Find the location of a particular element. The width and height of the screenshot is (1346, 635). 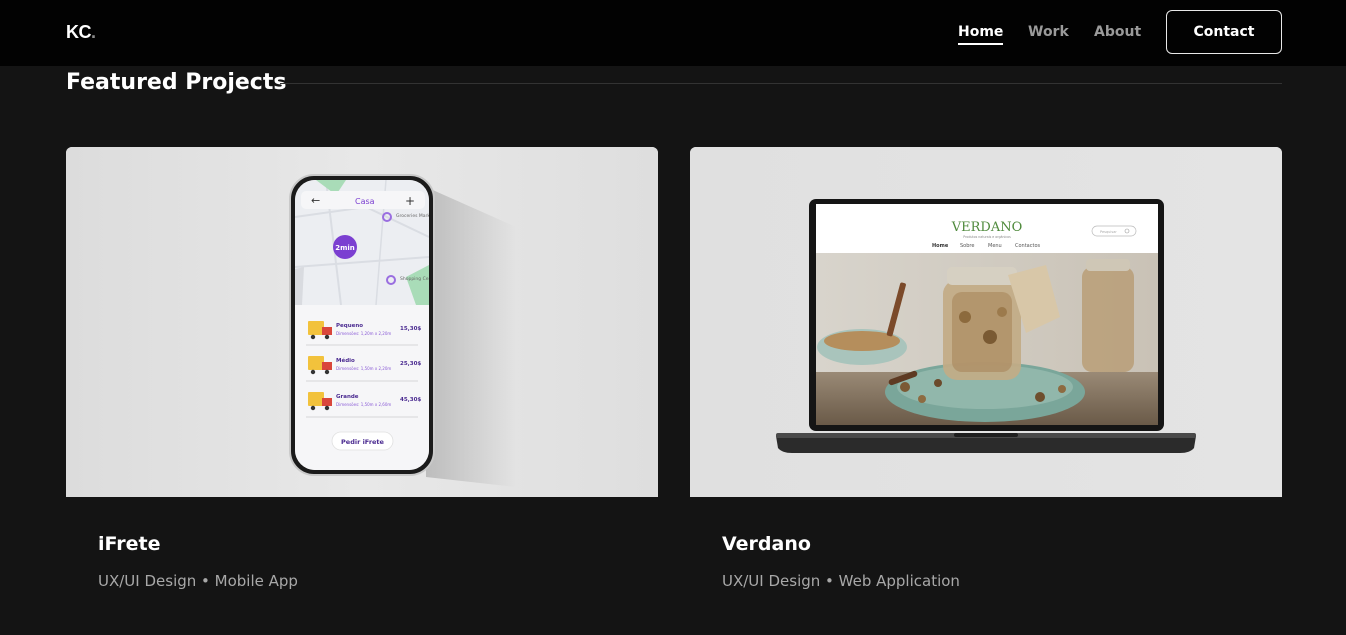

nav-link-home: Home is located at coordinates (981, 33).